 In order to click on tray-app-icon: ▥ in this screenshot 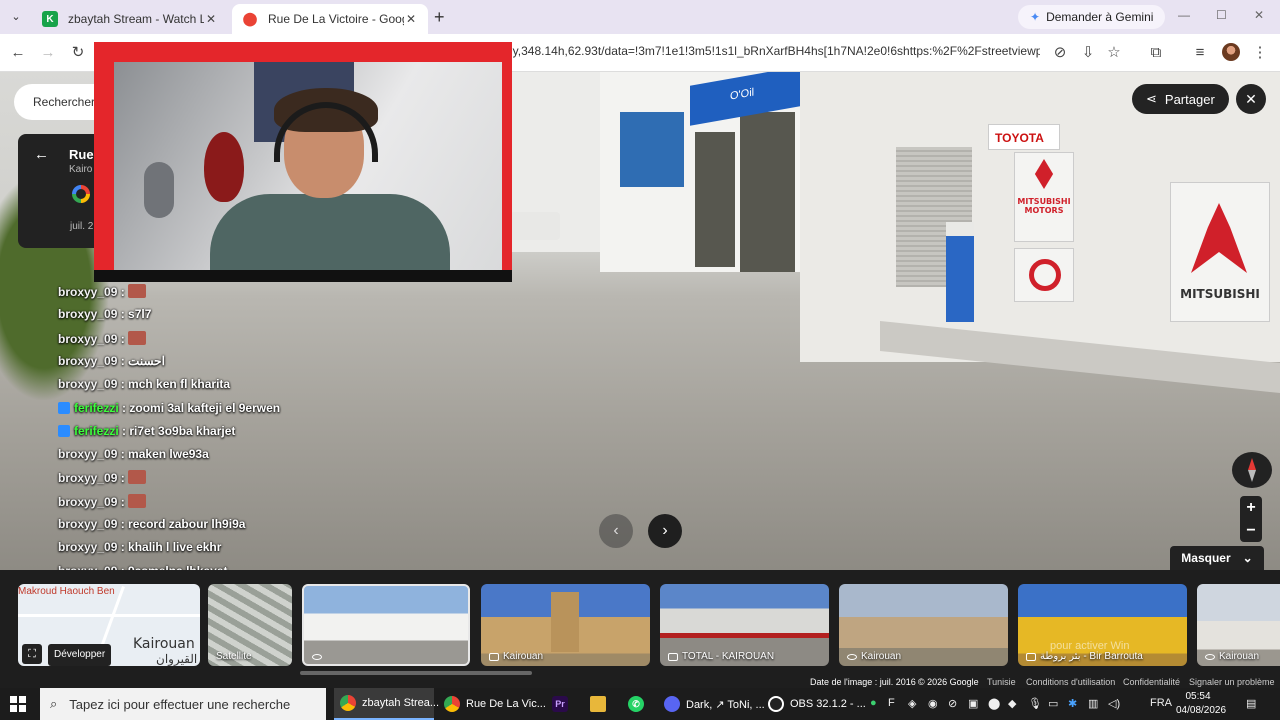, I will do `click(1093, 703)`.